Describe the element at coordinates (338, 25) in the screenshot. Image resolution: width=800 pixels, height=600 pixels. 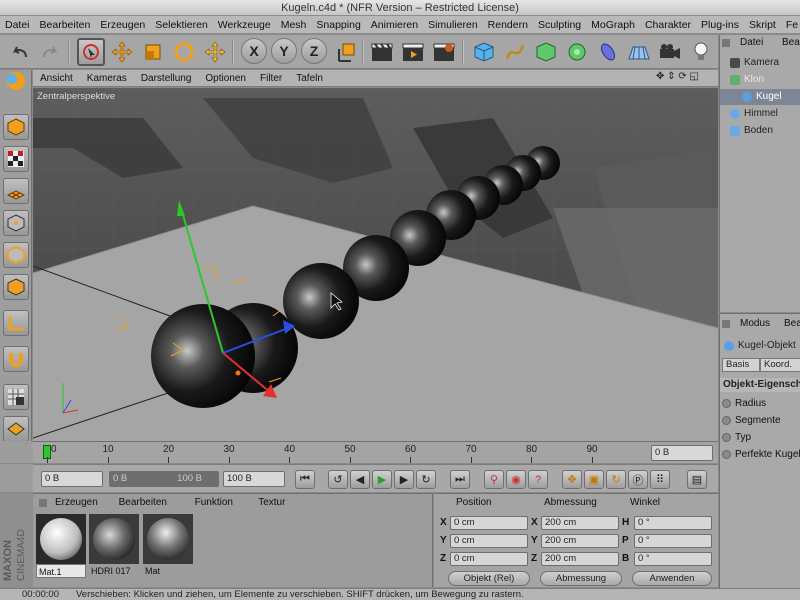
I see `menu-item: Snapping` at that location.